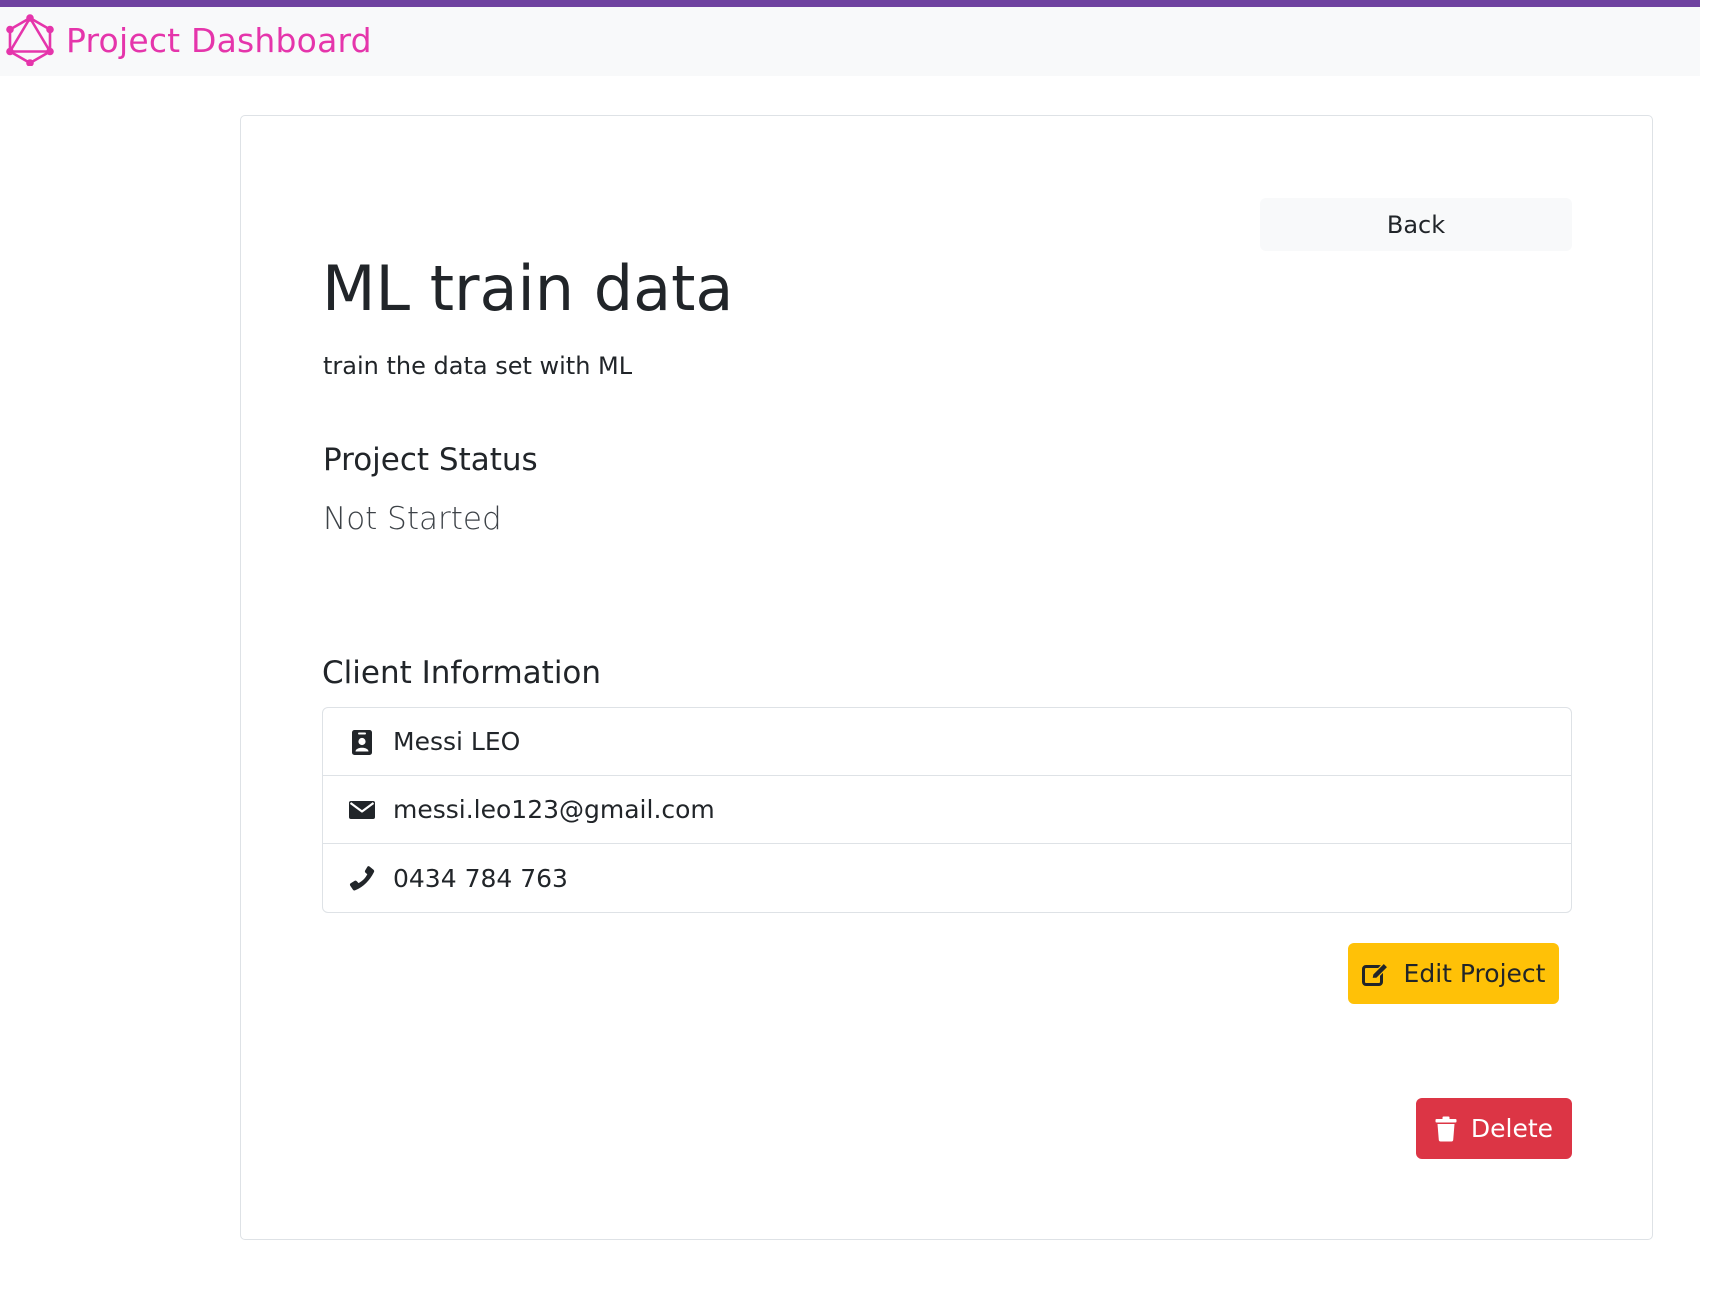 This screenshot has height=1291, width=1720. Describe the element at coordinates (478, 366) in the screenshot. I see `project-description: train the data set with ML` at that location.